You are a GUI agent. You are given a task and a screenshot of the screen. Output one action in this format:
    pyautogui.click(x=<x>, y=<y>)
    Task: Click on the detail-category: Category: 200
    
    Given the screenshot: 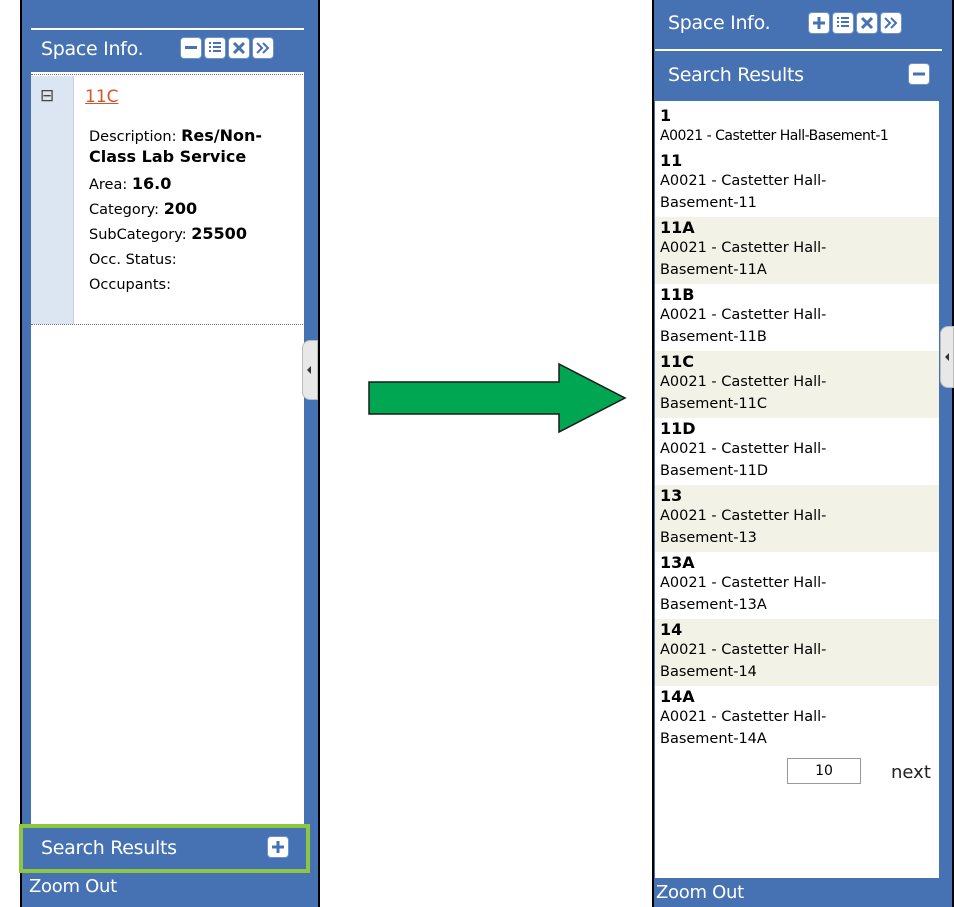 What is the action you would take?
    pyautogui.click(x=143, y=208)
    